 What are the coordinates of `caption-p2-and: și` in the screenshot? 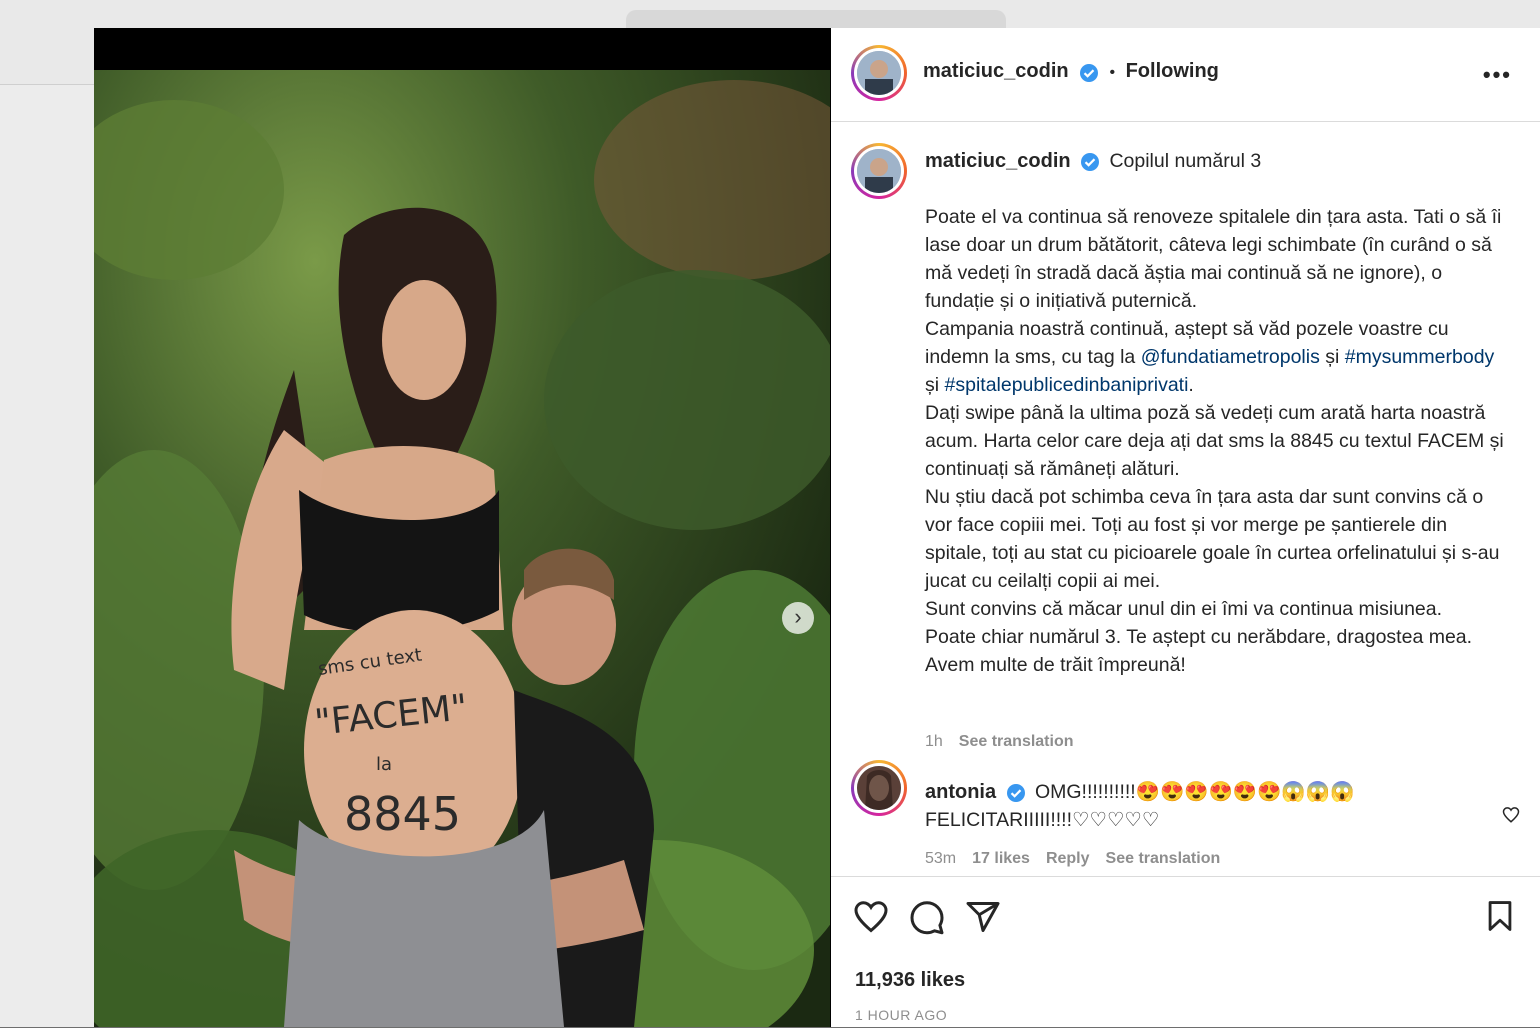 It's located at (1332, 357).